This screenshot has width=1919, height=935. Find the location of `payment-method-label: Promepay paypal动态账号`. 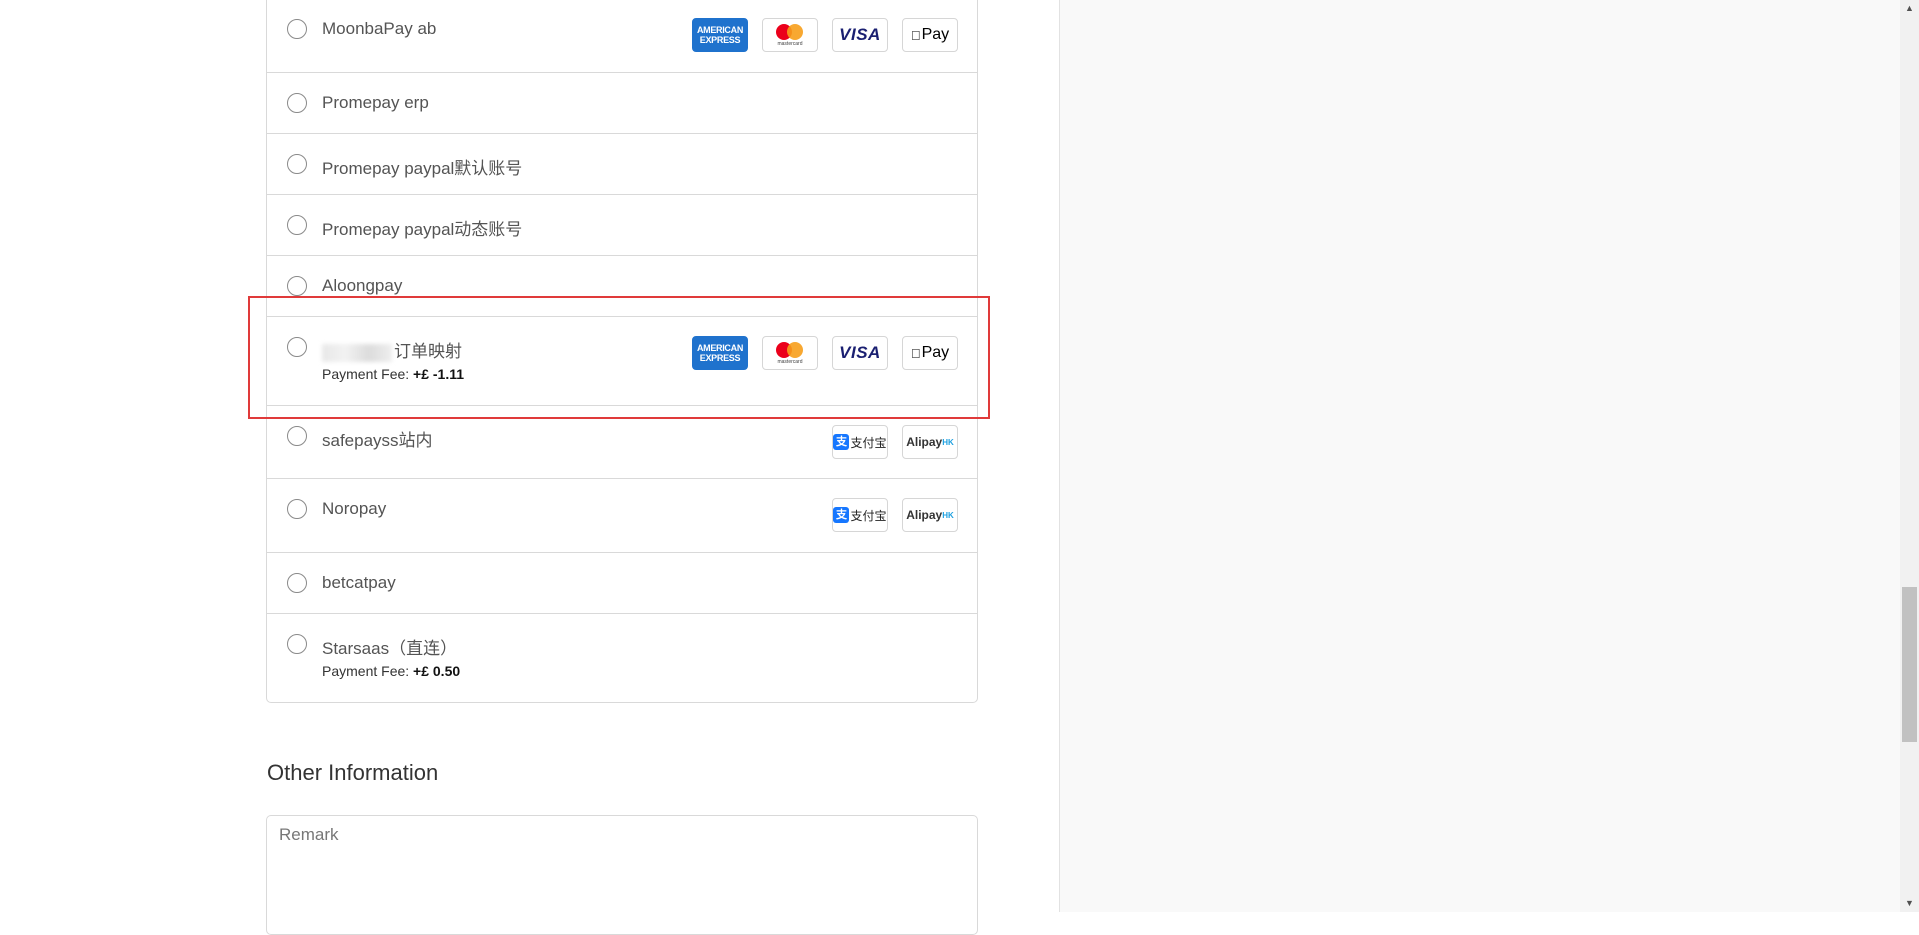

payment-method-label: Promepay paypal动态账号 is located at coordinates (422, 229).